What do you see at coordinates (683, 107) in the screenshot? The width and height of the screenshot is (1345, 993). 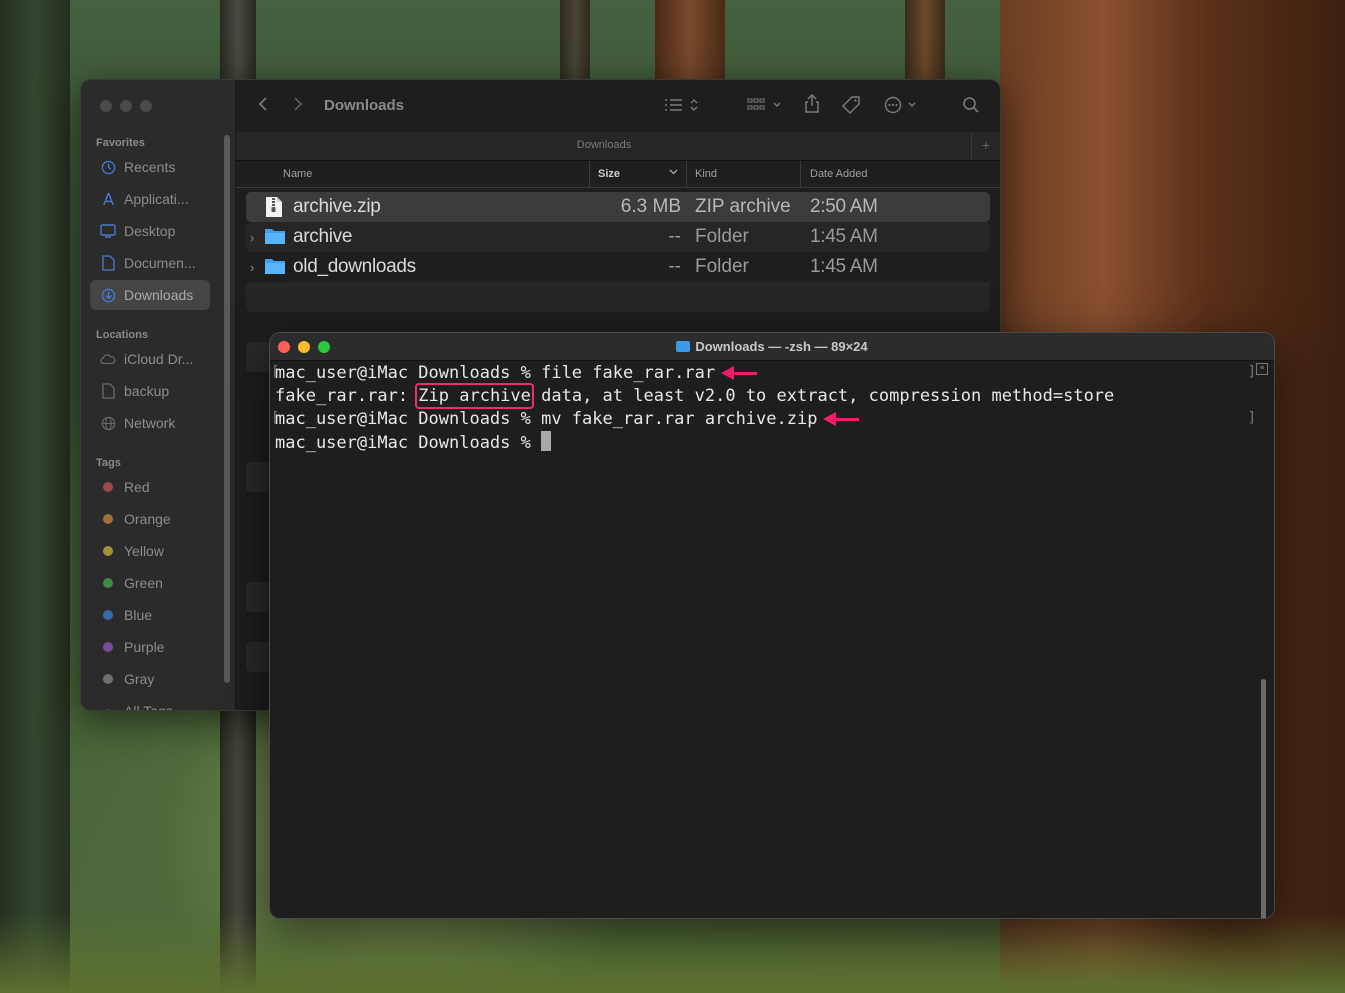 I see `list-view-icon` at bounding box center [683, 107].